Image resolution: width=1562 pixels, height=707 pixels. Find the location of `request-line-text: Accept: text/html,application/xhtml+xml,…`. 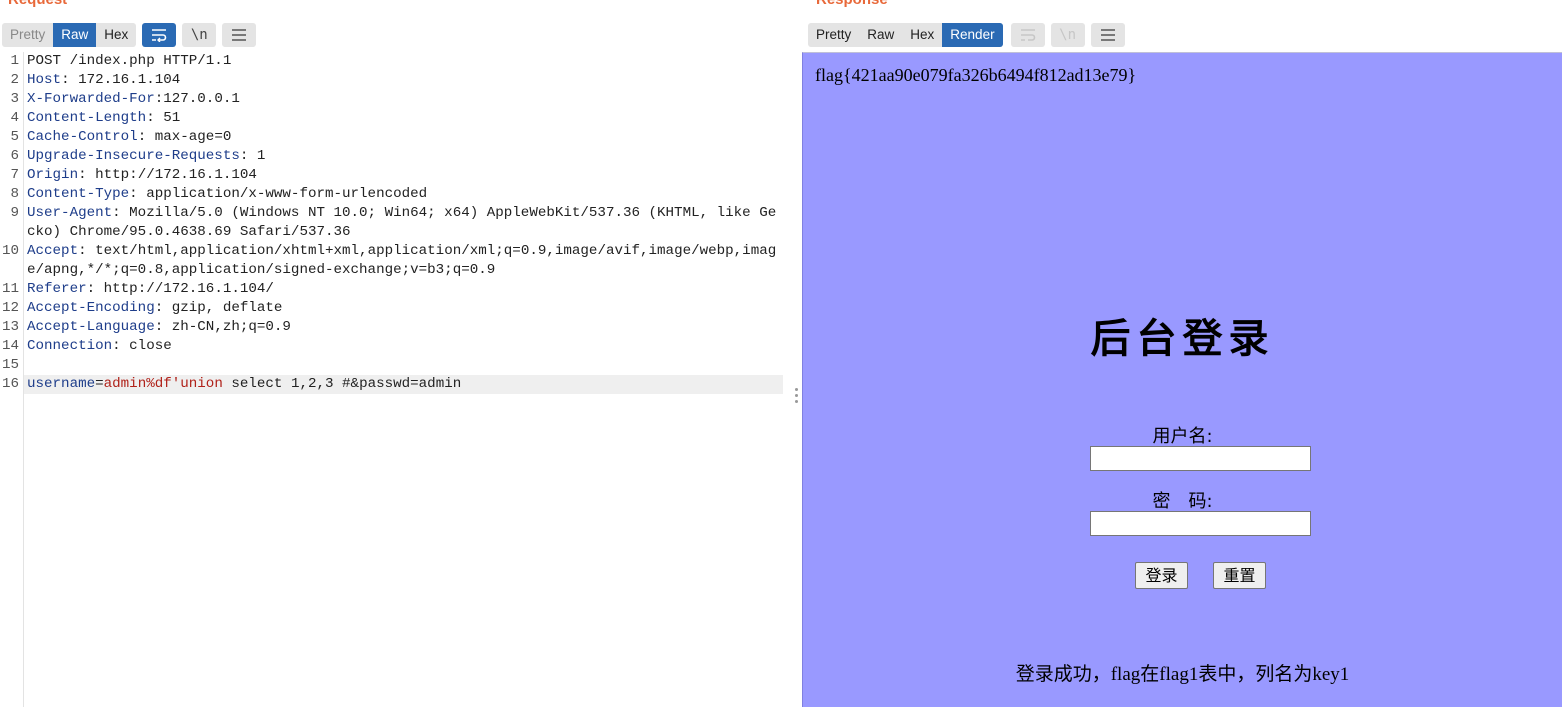

request-line-text: Accept: text/html,application/xhtml+xml,… is located at coordinates (403, 261).